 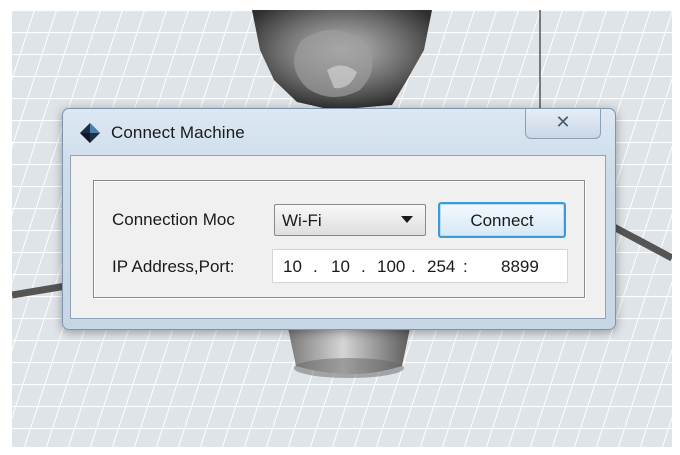 I want to click on close-icon: ✕, so click(x=563, y=122).